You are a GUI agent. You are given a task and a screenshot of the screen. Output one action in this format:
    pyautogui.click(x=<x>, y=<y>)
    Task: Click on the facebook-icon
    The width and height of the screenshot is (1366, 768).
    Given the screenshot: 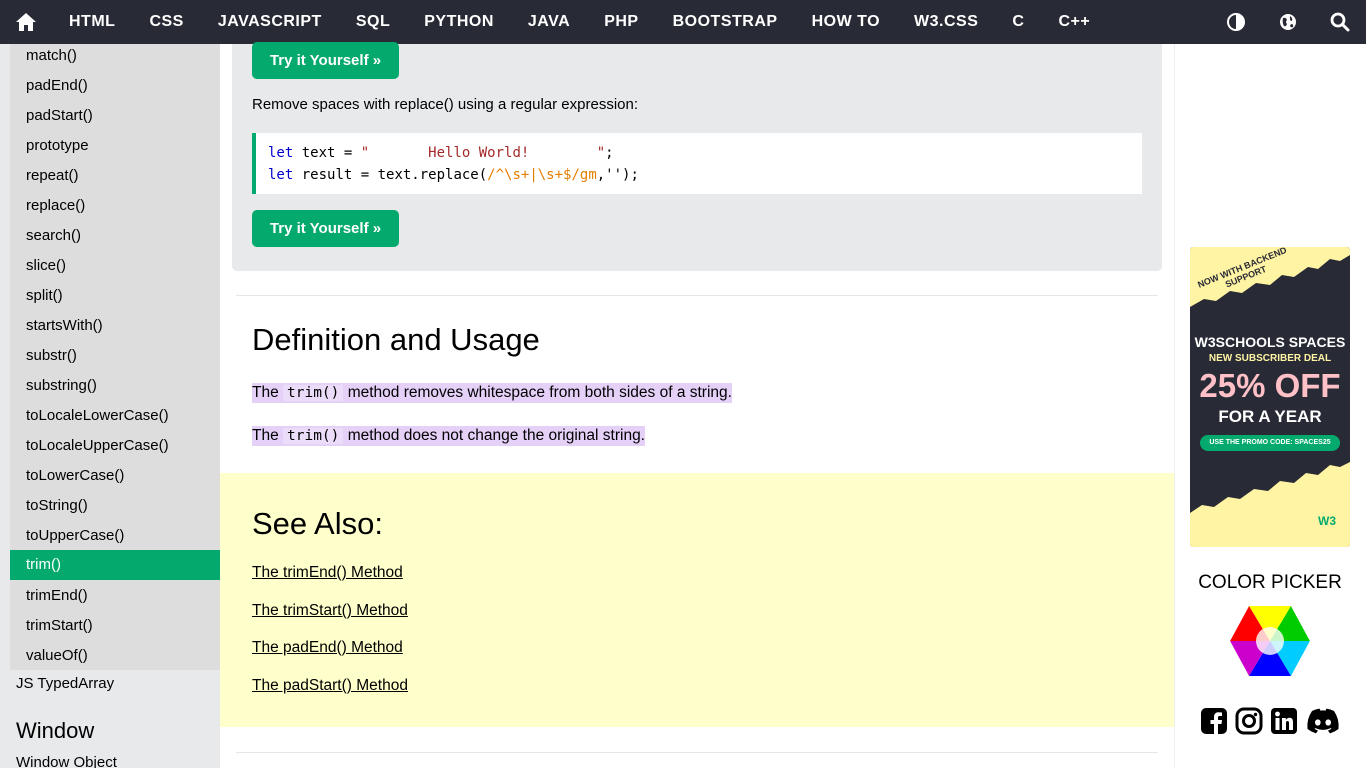 What is the action you would take?
    pyautogui.click(x=1214, y=721)
    